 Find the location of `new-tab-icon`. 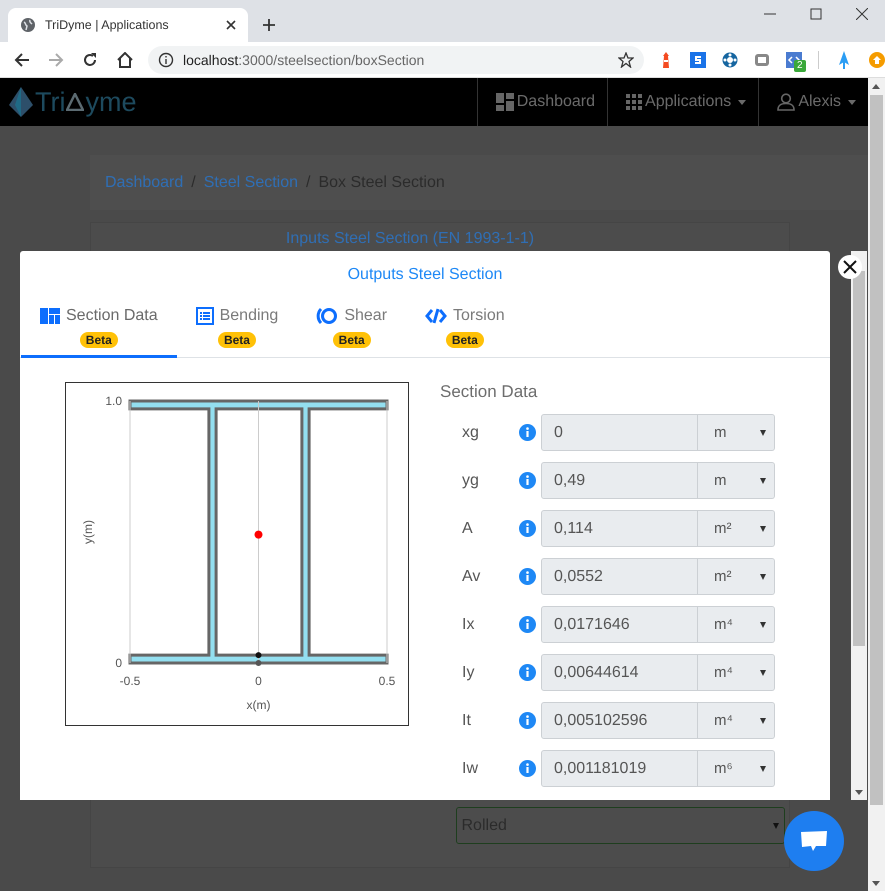

new-tab-icon is located at coordinates (269, 25).